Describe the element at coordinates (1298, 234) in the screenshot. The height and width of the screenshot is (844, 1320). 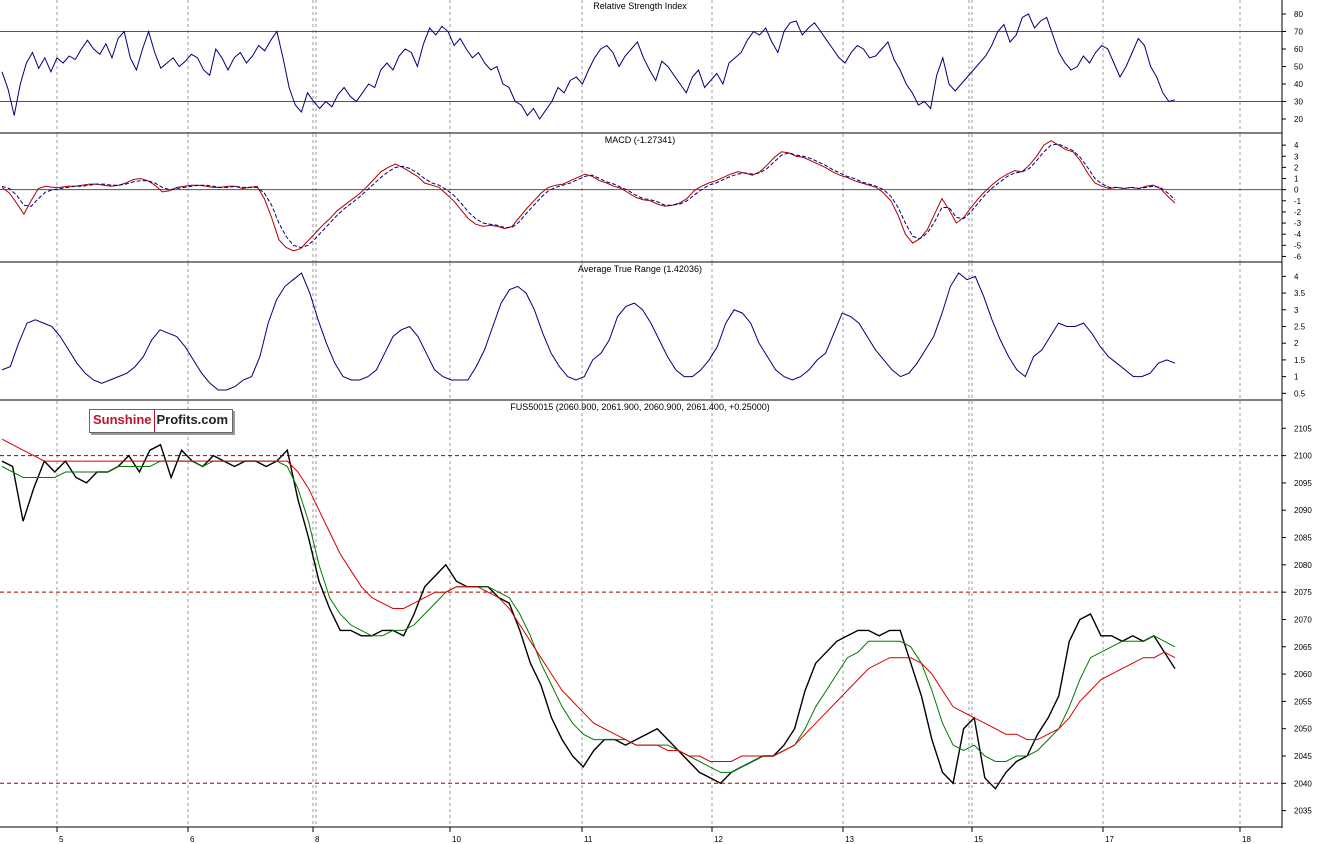
I see `y-tick-label: -4` at that location.